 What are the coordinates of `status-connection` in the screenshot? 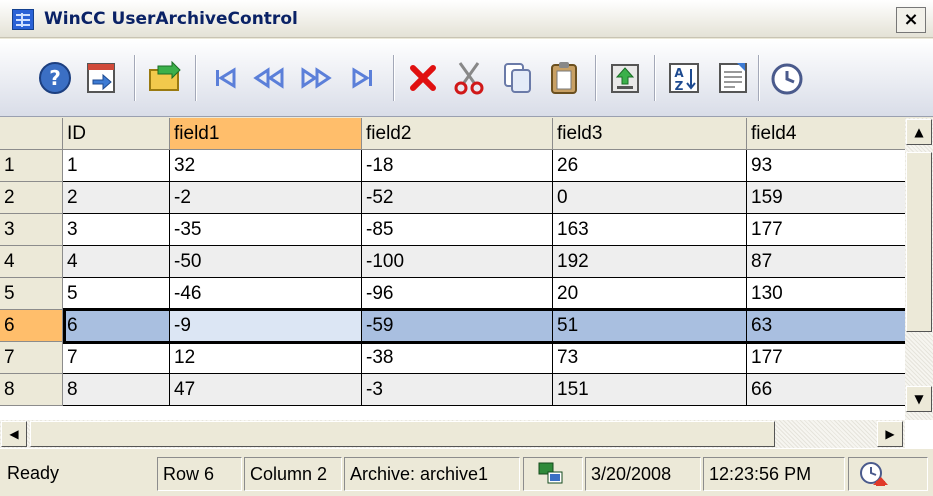 It's located at (553, 474).